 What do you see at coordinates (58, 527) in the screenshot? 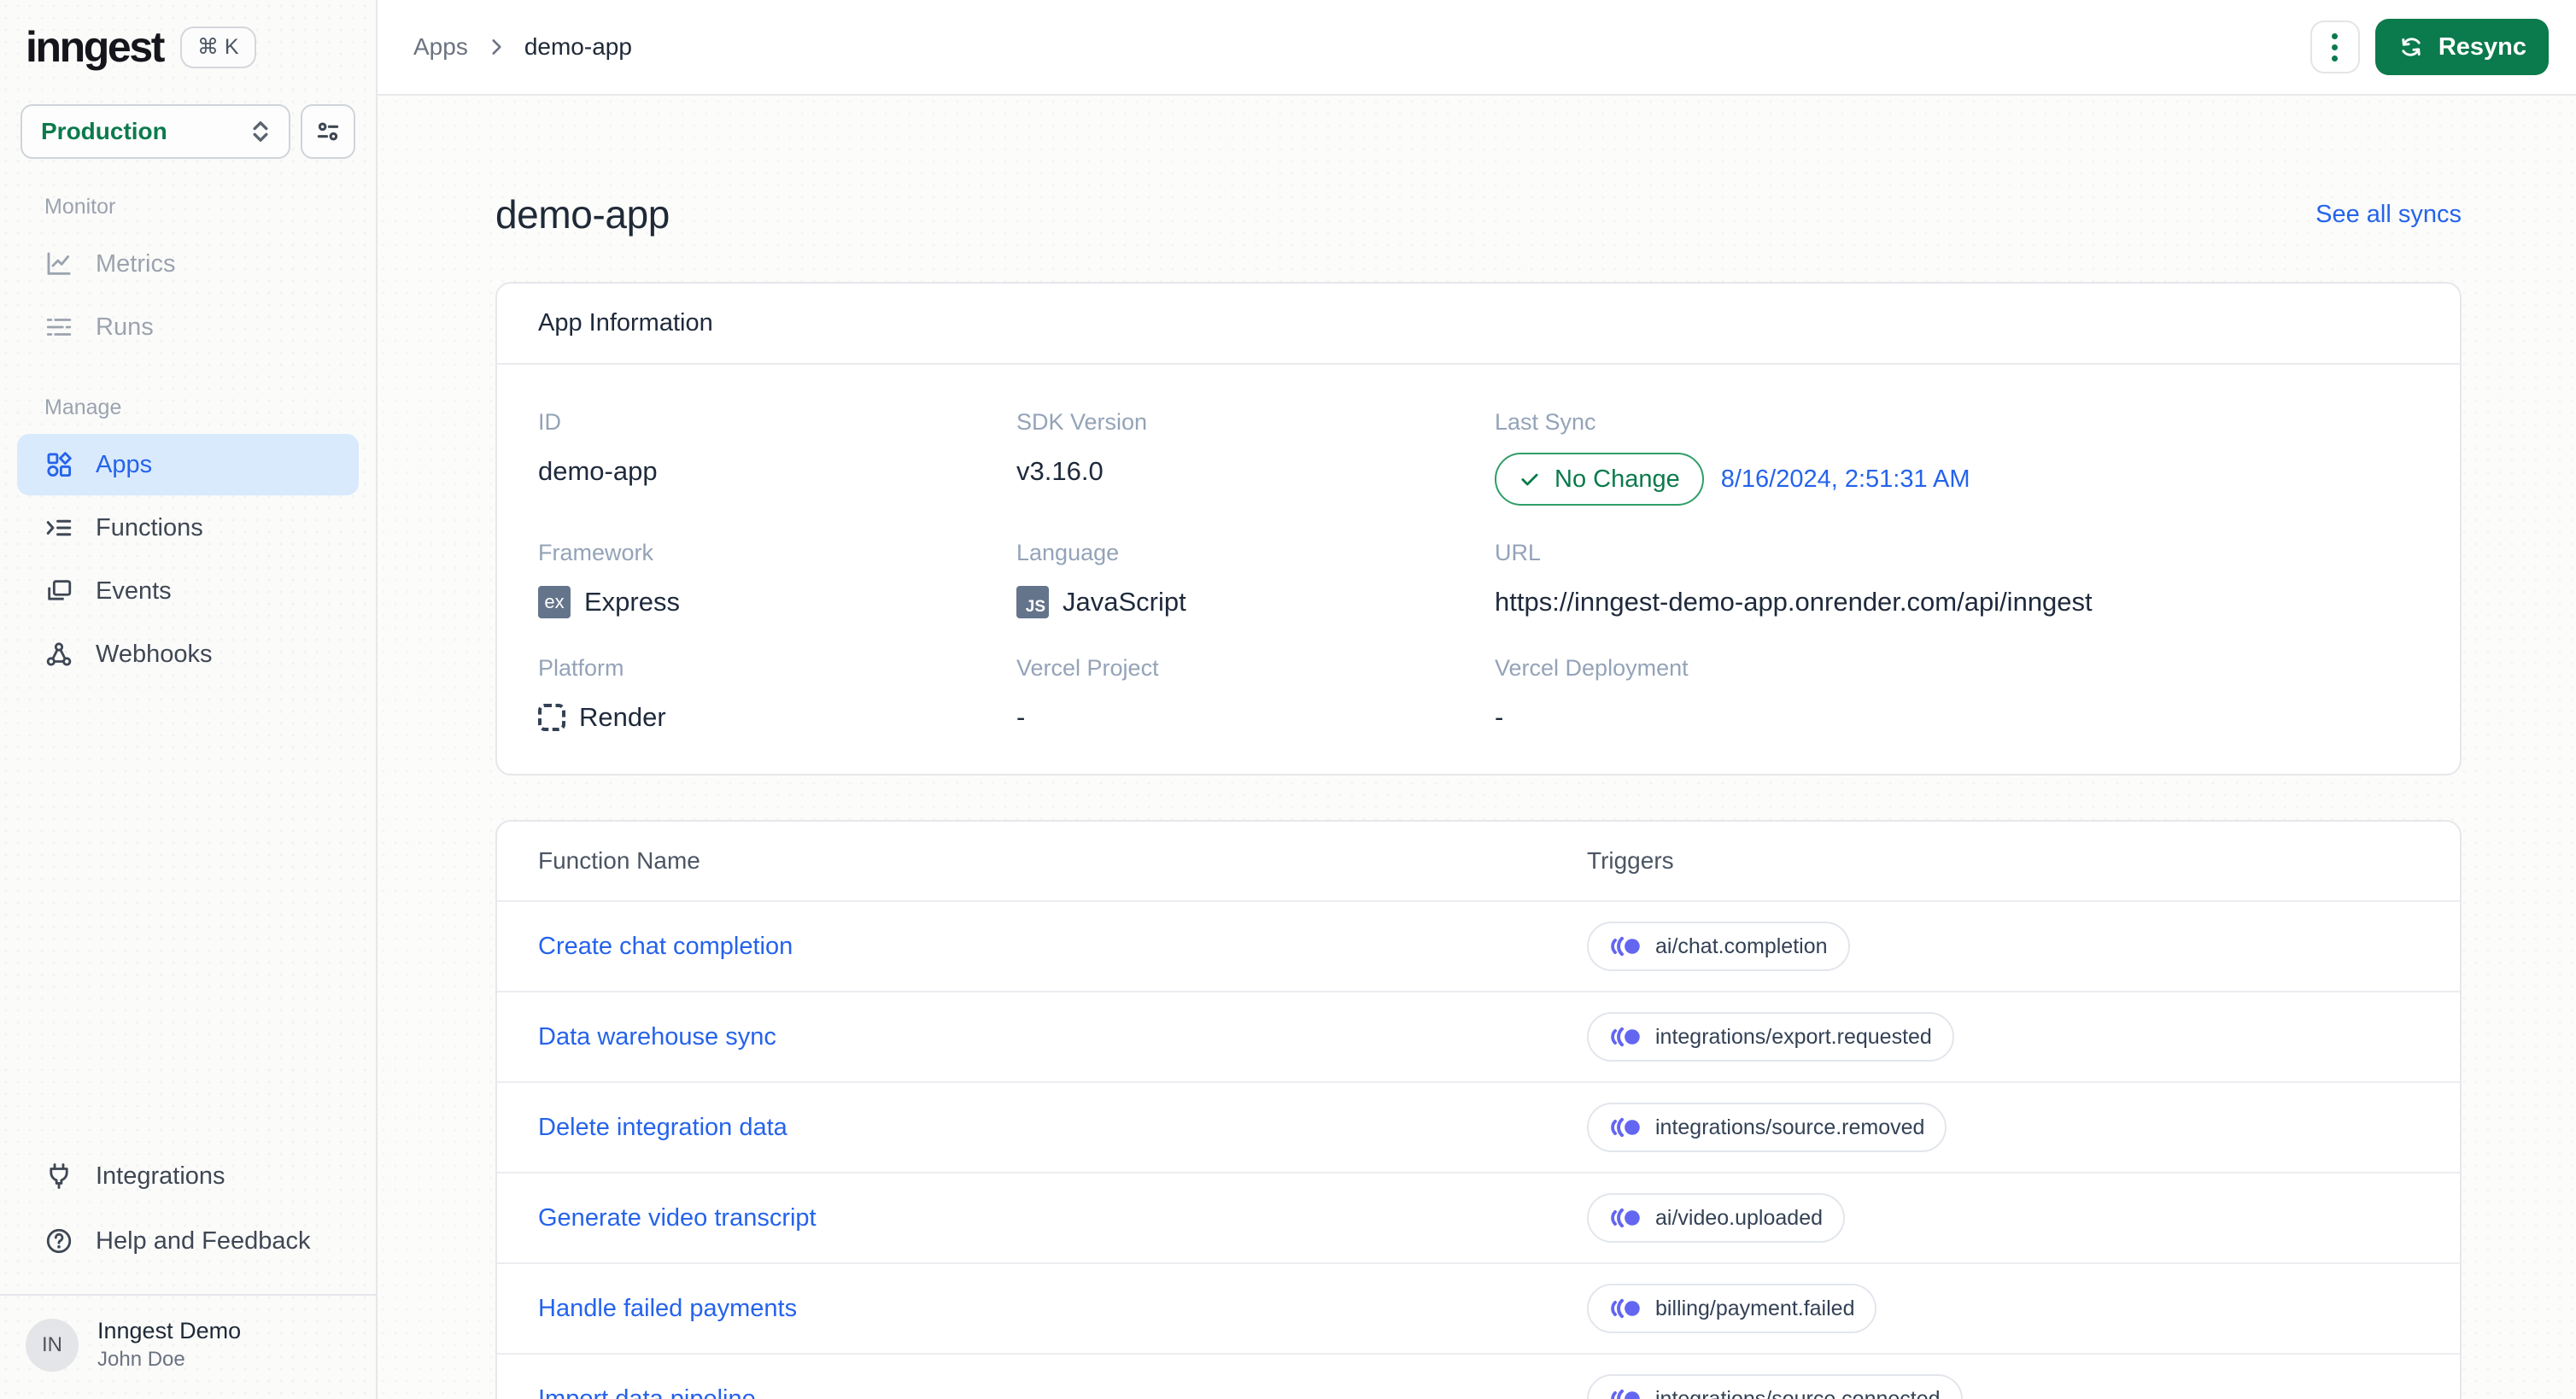
I see `functions-icon` at bounding box center [58, 527].